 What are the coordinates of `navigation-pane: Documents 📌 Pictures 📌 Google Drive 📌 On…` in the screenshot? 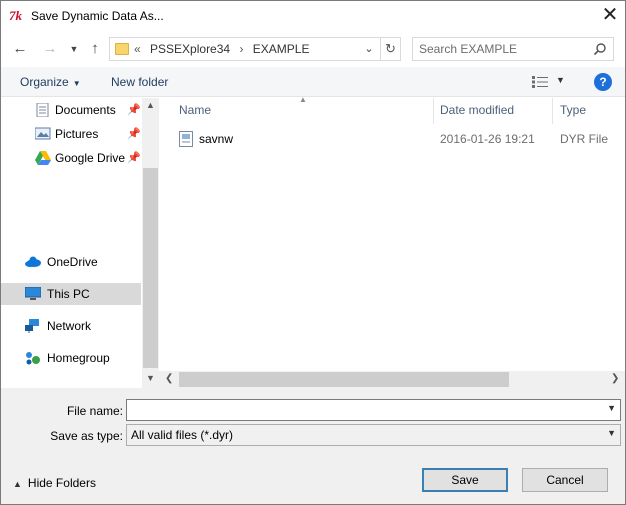 It's located at (80, 243).